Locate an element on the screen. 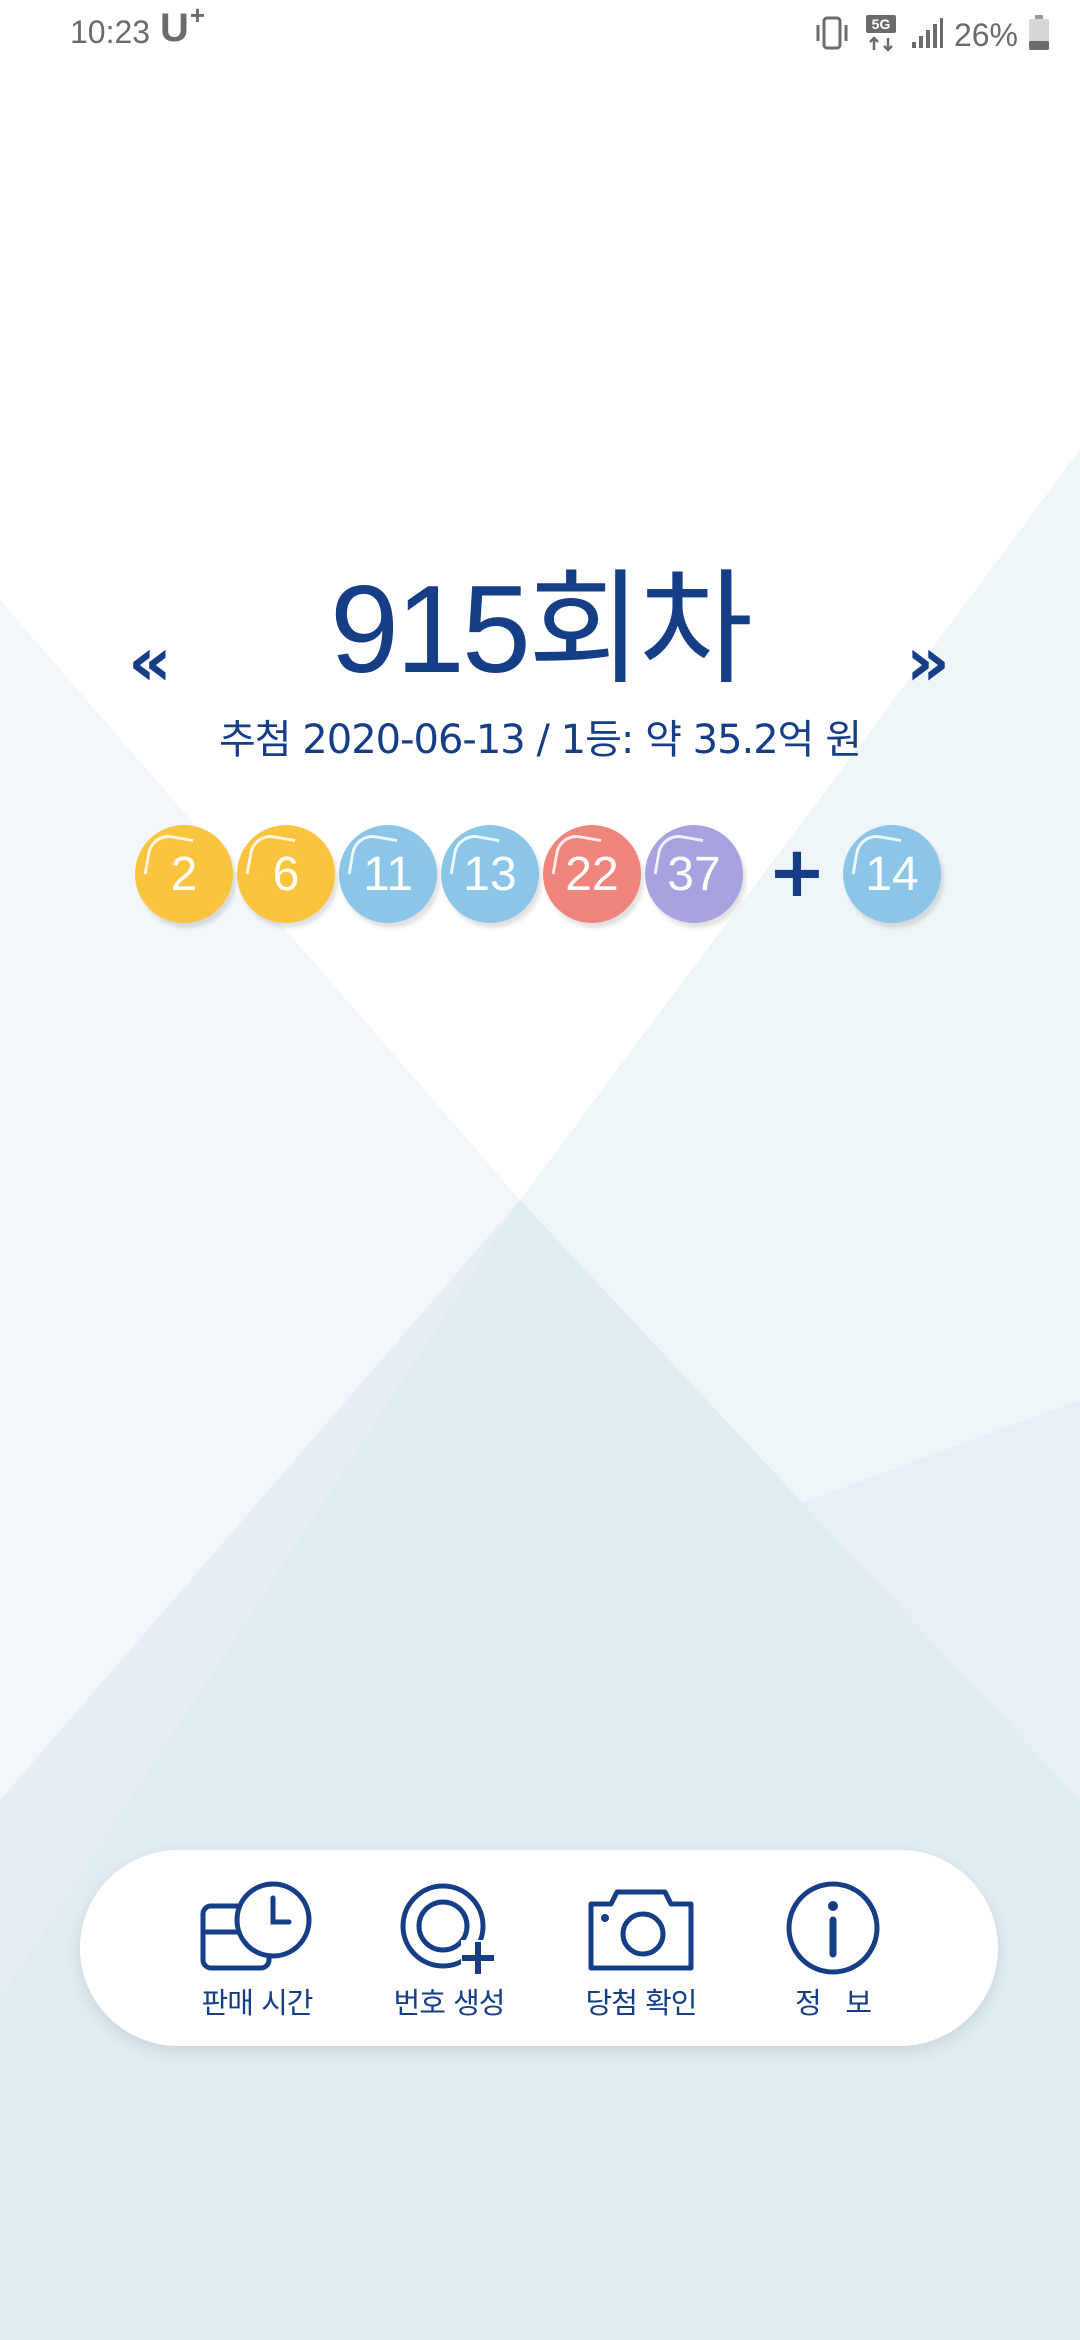 Image resolution: width=1080 pixels, height=2340 pixels. camera-icon is located at coordinates (641, 1930).